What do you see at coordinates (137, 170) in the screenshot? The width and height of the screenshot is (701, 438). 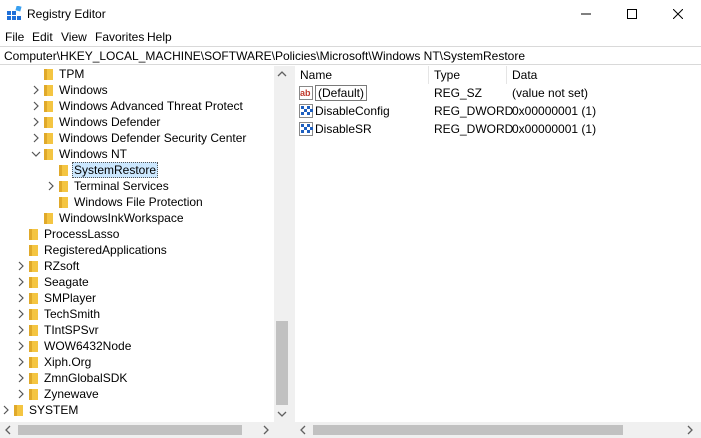 I see `tree-item: SystemRestore` at bounding box center [137, 170].